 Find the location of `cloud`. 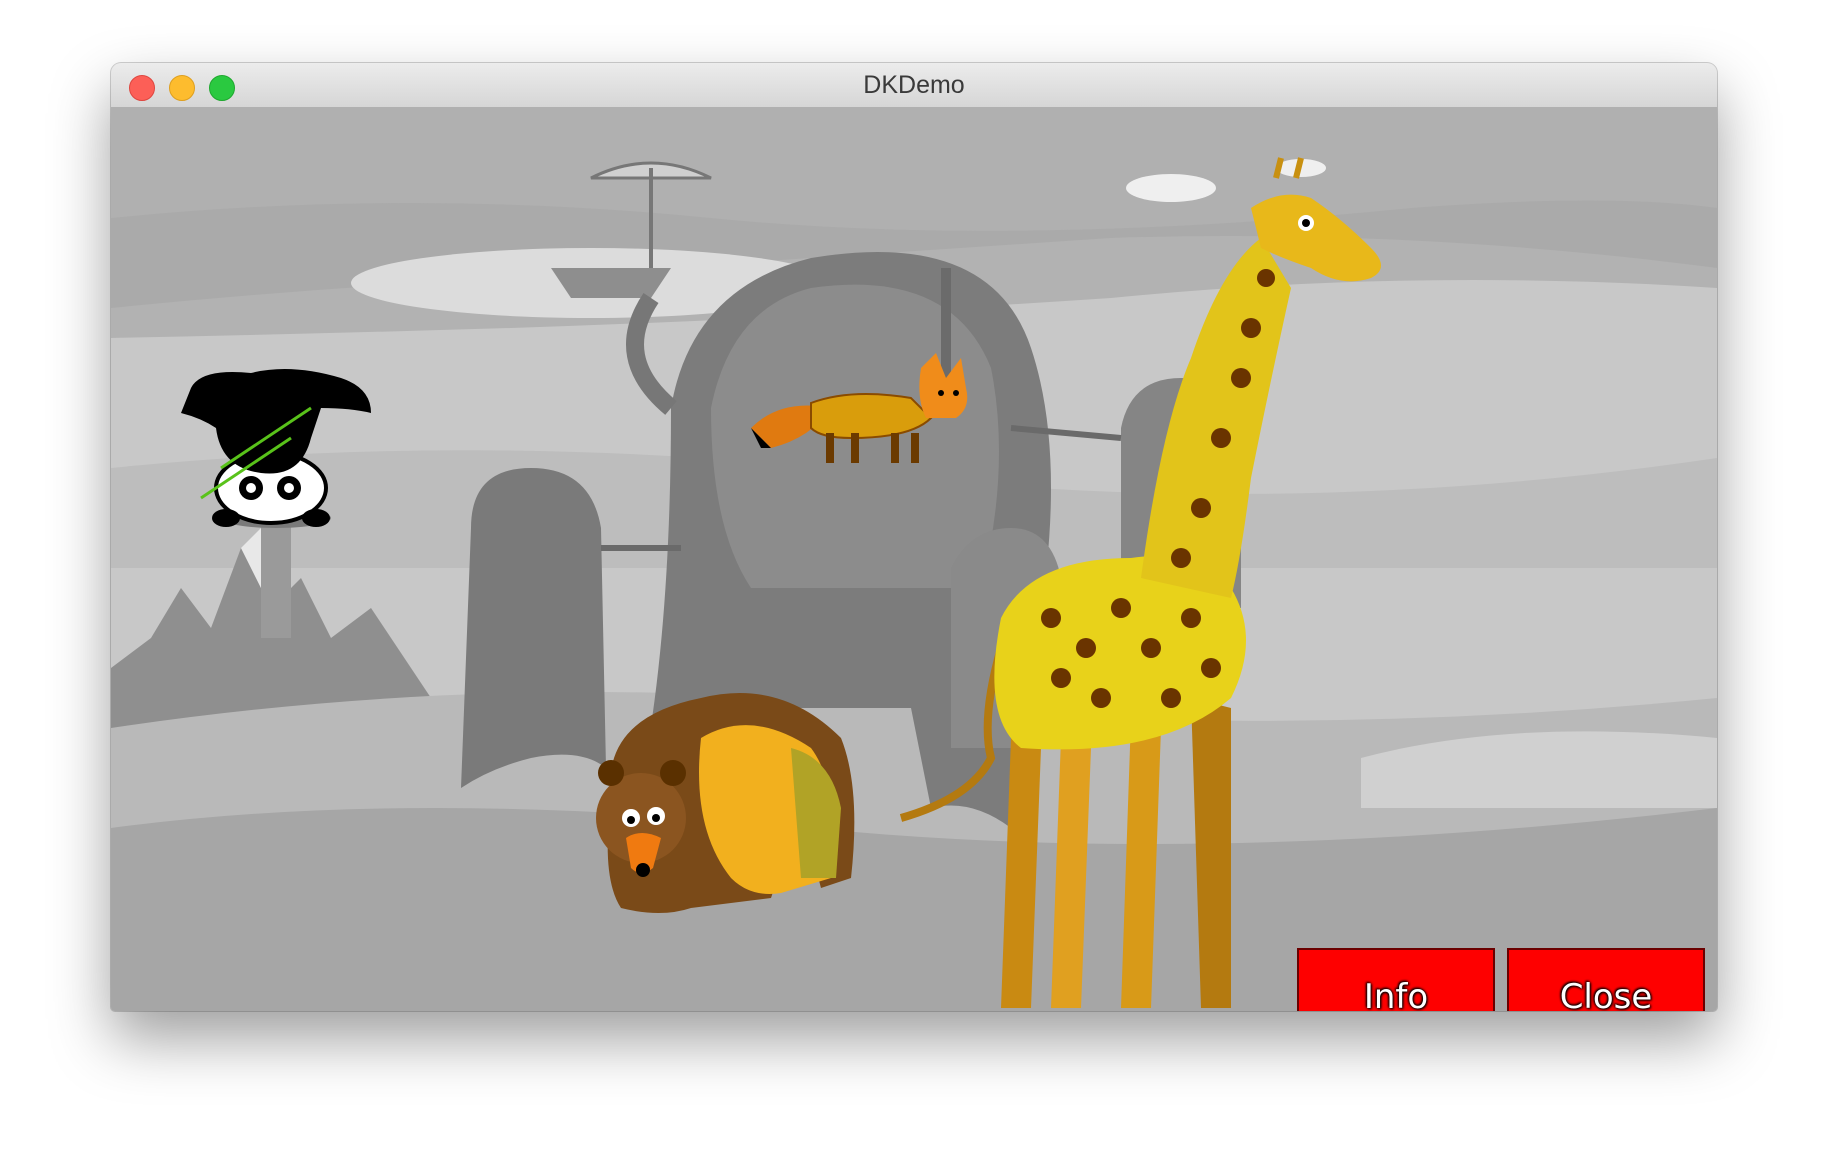

cloud is located at coordinates (1171, 188).